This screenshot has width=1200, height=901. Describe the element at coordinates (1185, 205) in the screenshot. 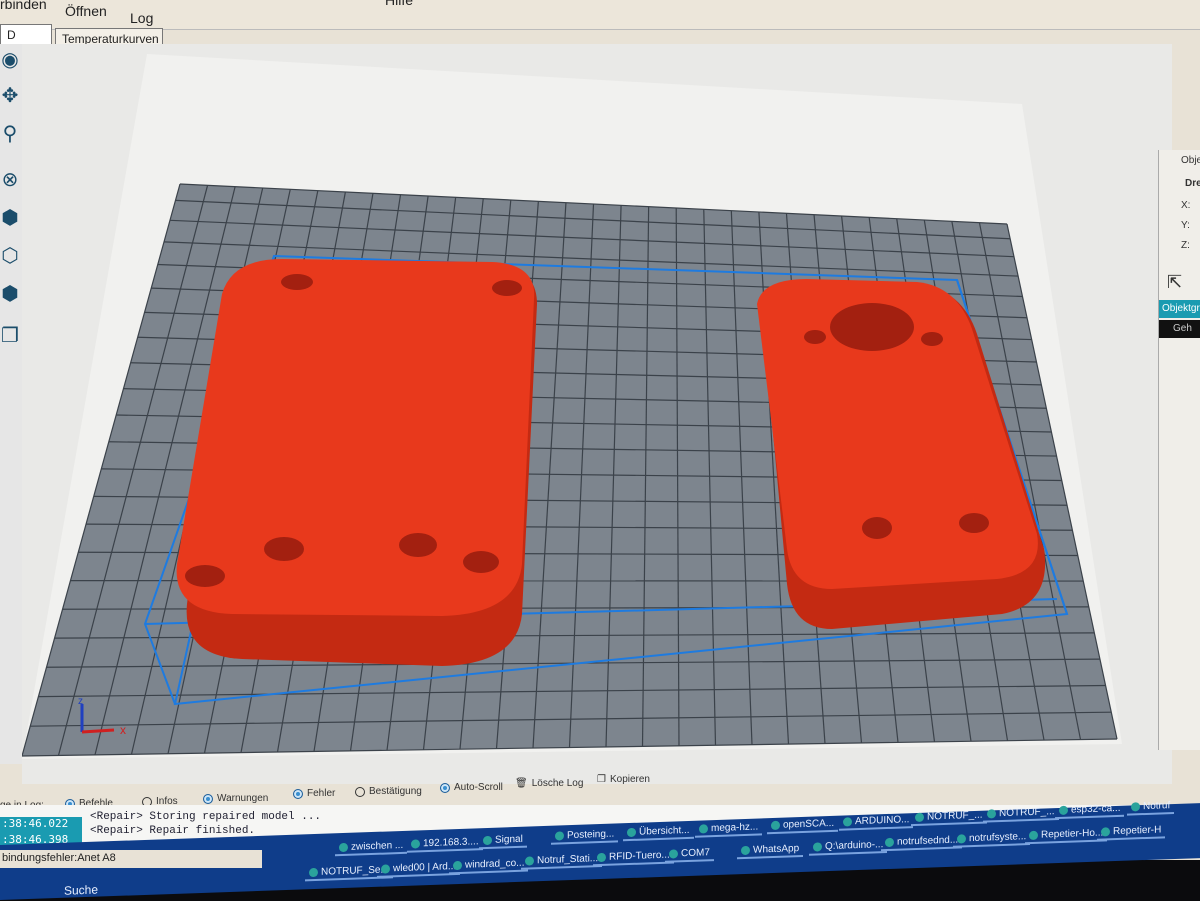

I see `x-label: X:` at that location.